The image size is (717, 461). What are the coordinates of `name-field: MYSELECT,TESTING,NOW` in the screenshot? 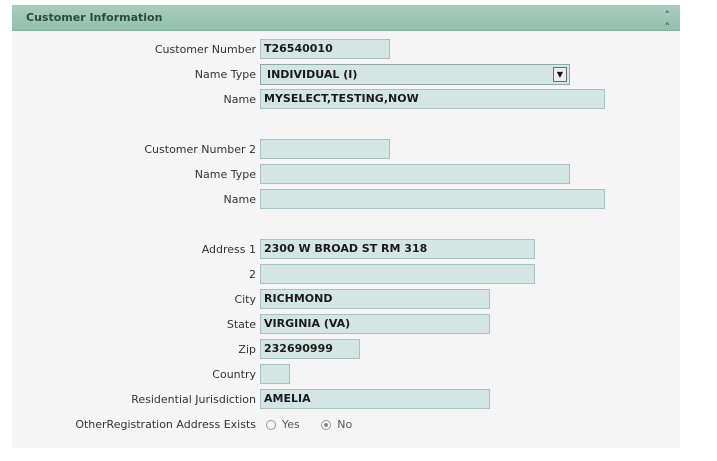 It's located at (432, 99).